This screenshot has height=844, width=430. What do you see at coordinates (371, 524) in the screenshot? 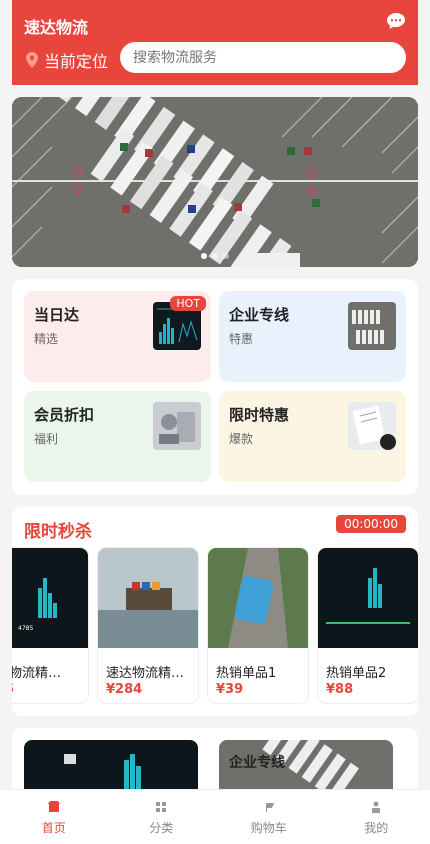
I see `countdown-timer: 00:00:00` at bounding box center [371, 524].